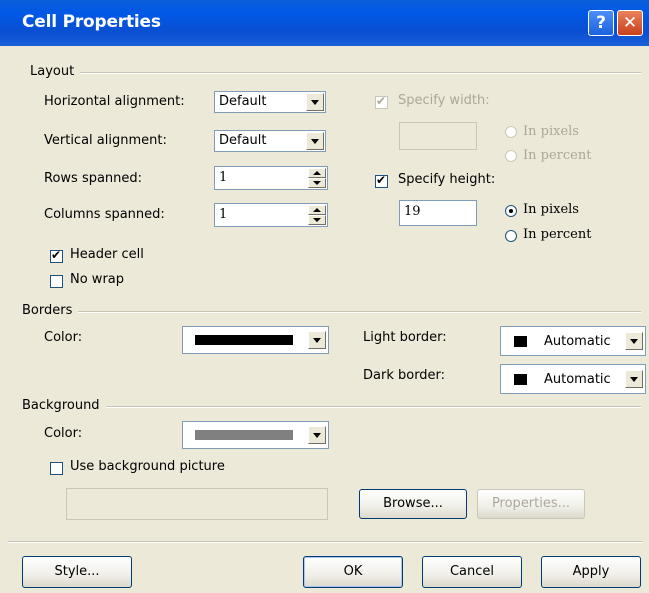 The image size is (649, 593). What do you see at coordinates (404, 375) in the screenshot?
I see `dark-border-label: Dark border:` at bounding box center [404, 375].